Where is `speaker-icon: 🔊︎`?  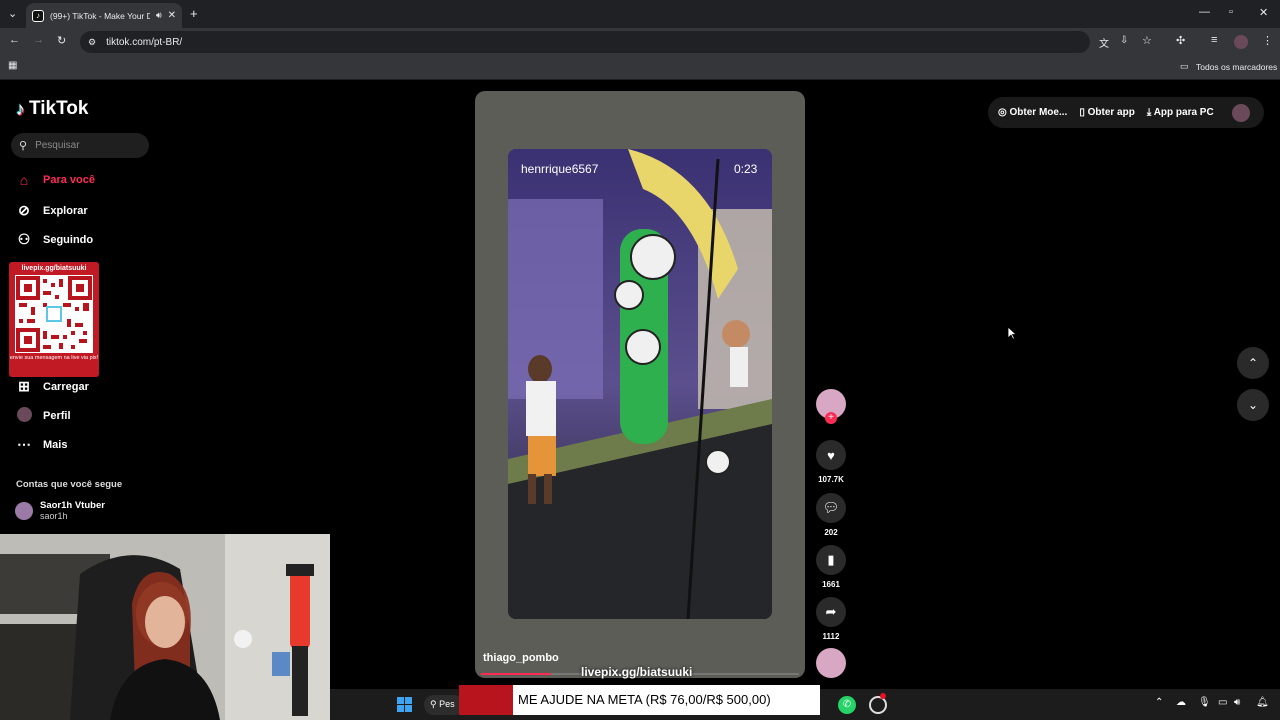 speaker-icon: 🔊︎ is located at coordinates (159, 15).